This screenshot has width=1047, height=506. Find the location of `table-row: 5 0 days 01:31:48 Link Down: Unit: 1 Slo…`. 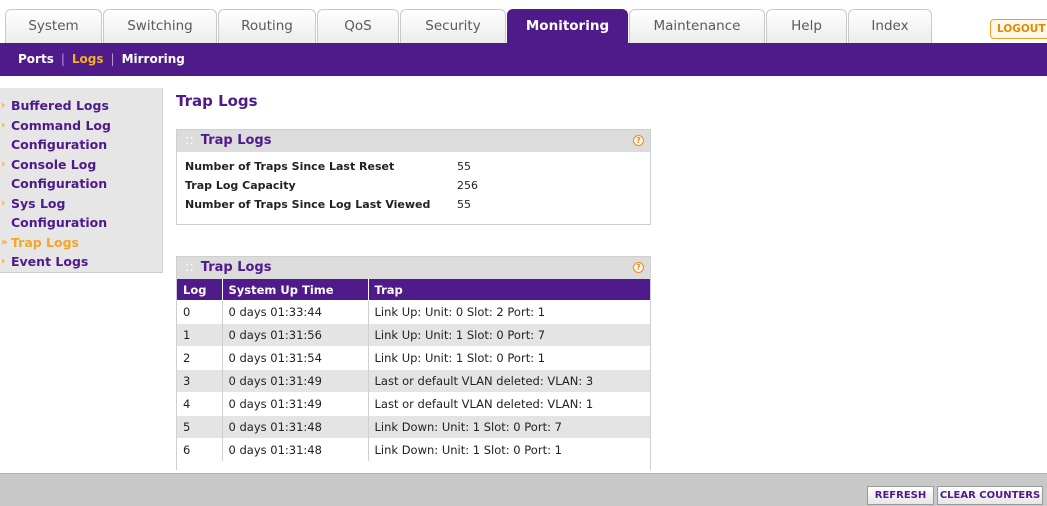

table-row: 5 0 days 01:31:48 Link Down: Unit: 1 Slo… is located at coordinates (413, 427).